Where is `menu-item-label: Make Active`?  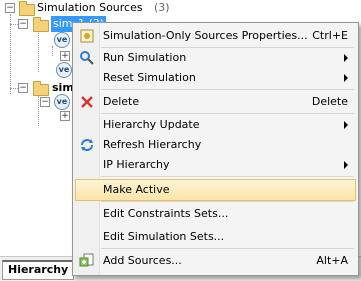
menu-item-label: Make Active is located at coordinates (136, 189).